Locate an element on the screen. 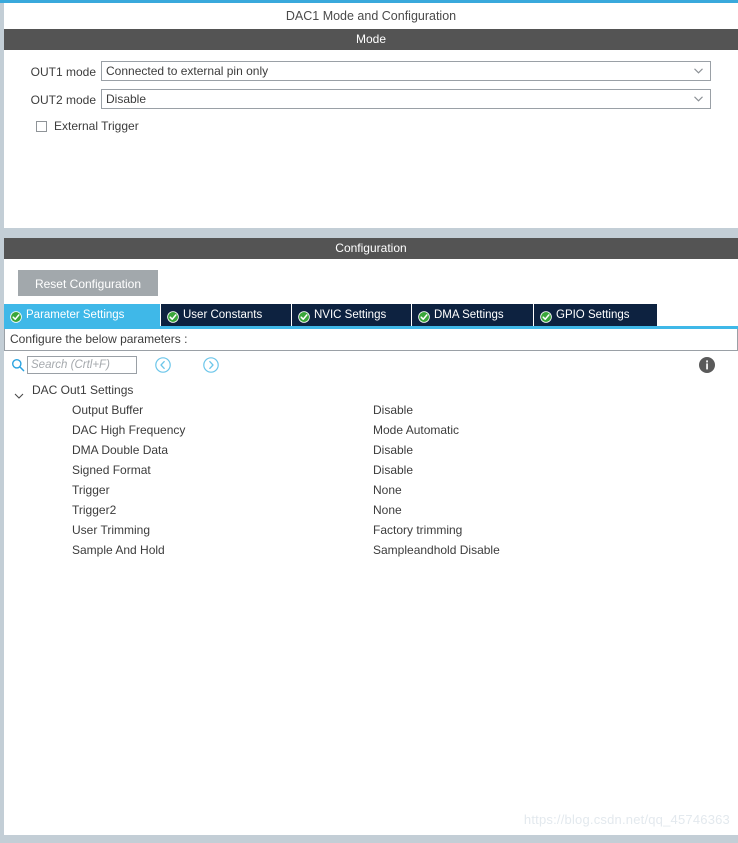  mode-section-header: Mode is located at coordinates (371, 39).